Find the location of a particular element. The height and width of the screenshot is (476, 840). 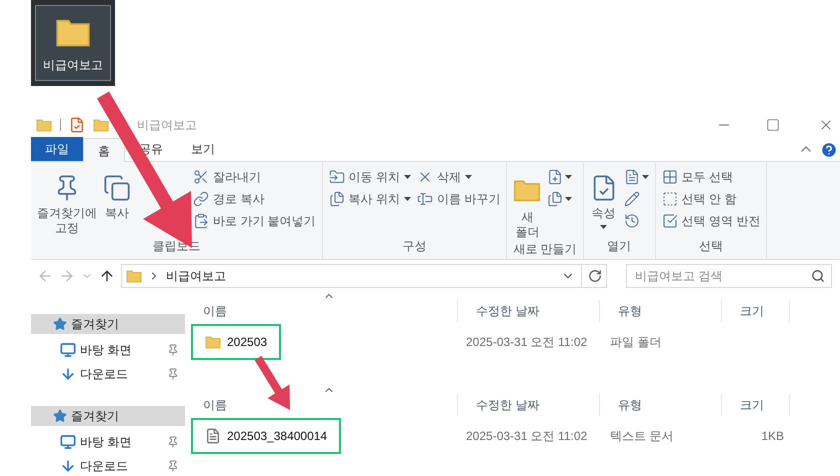

help-icon is located at coordinates (829, 150).